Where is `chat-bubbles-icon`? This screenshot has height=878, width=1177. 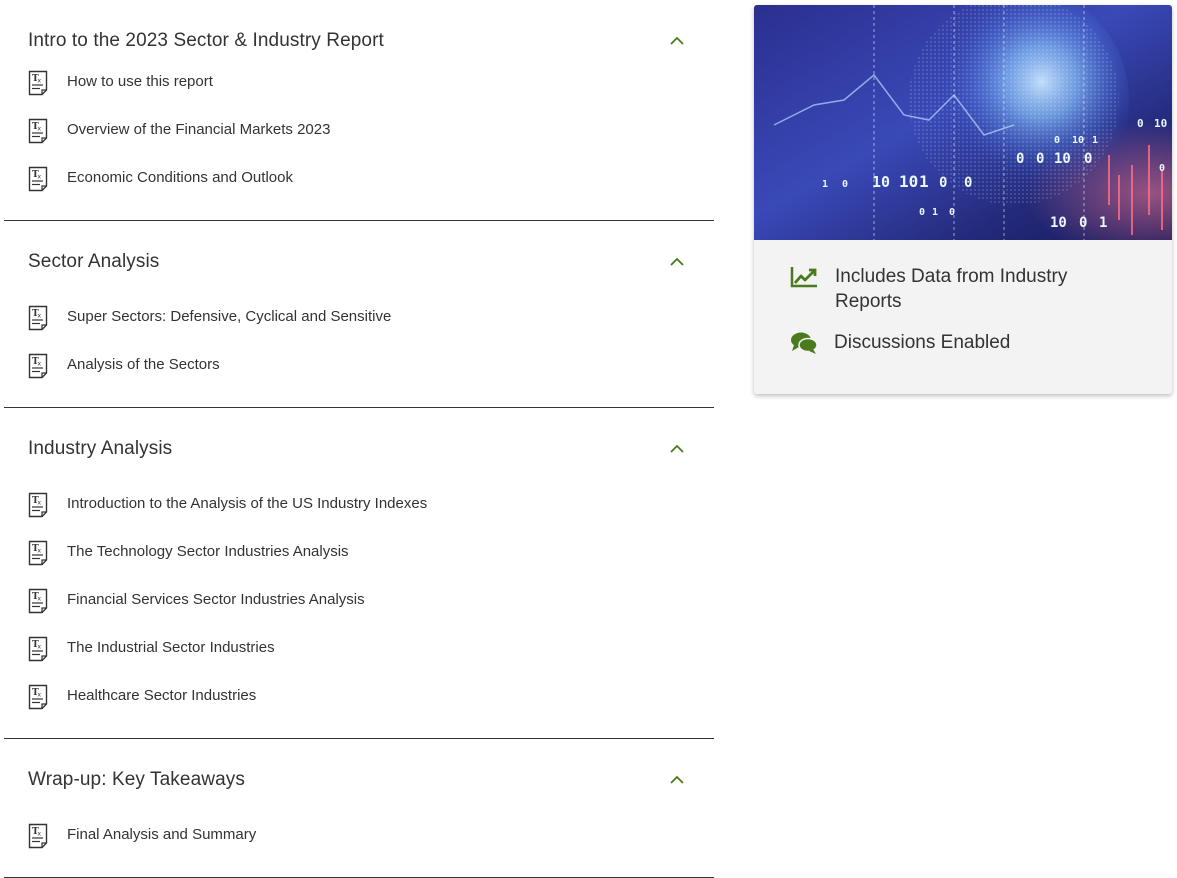
chat-bubbles-icon is located at coordinates (804, 343).